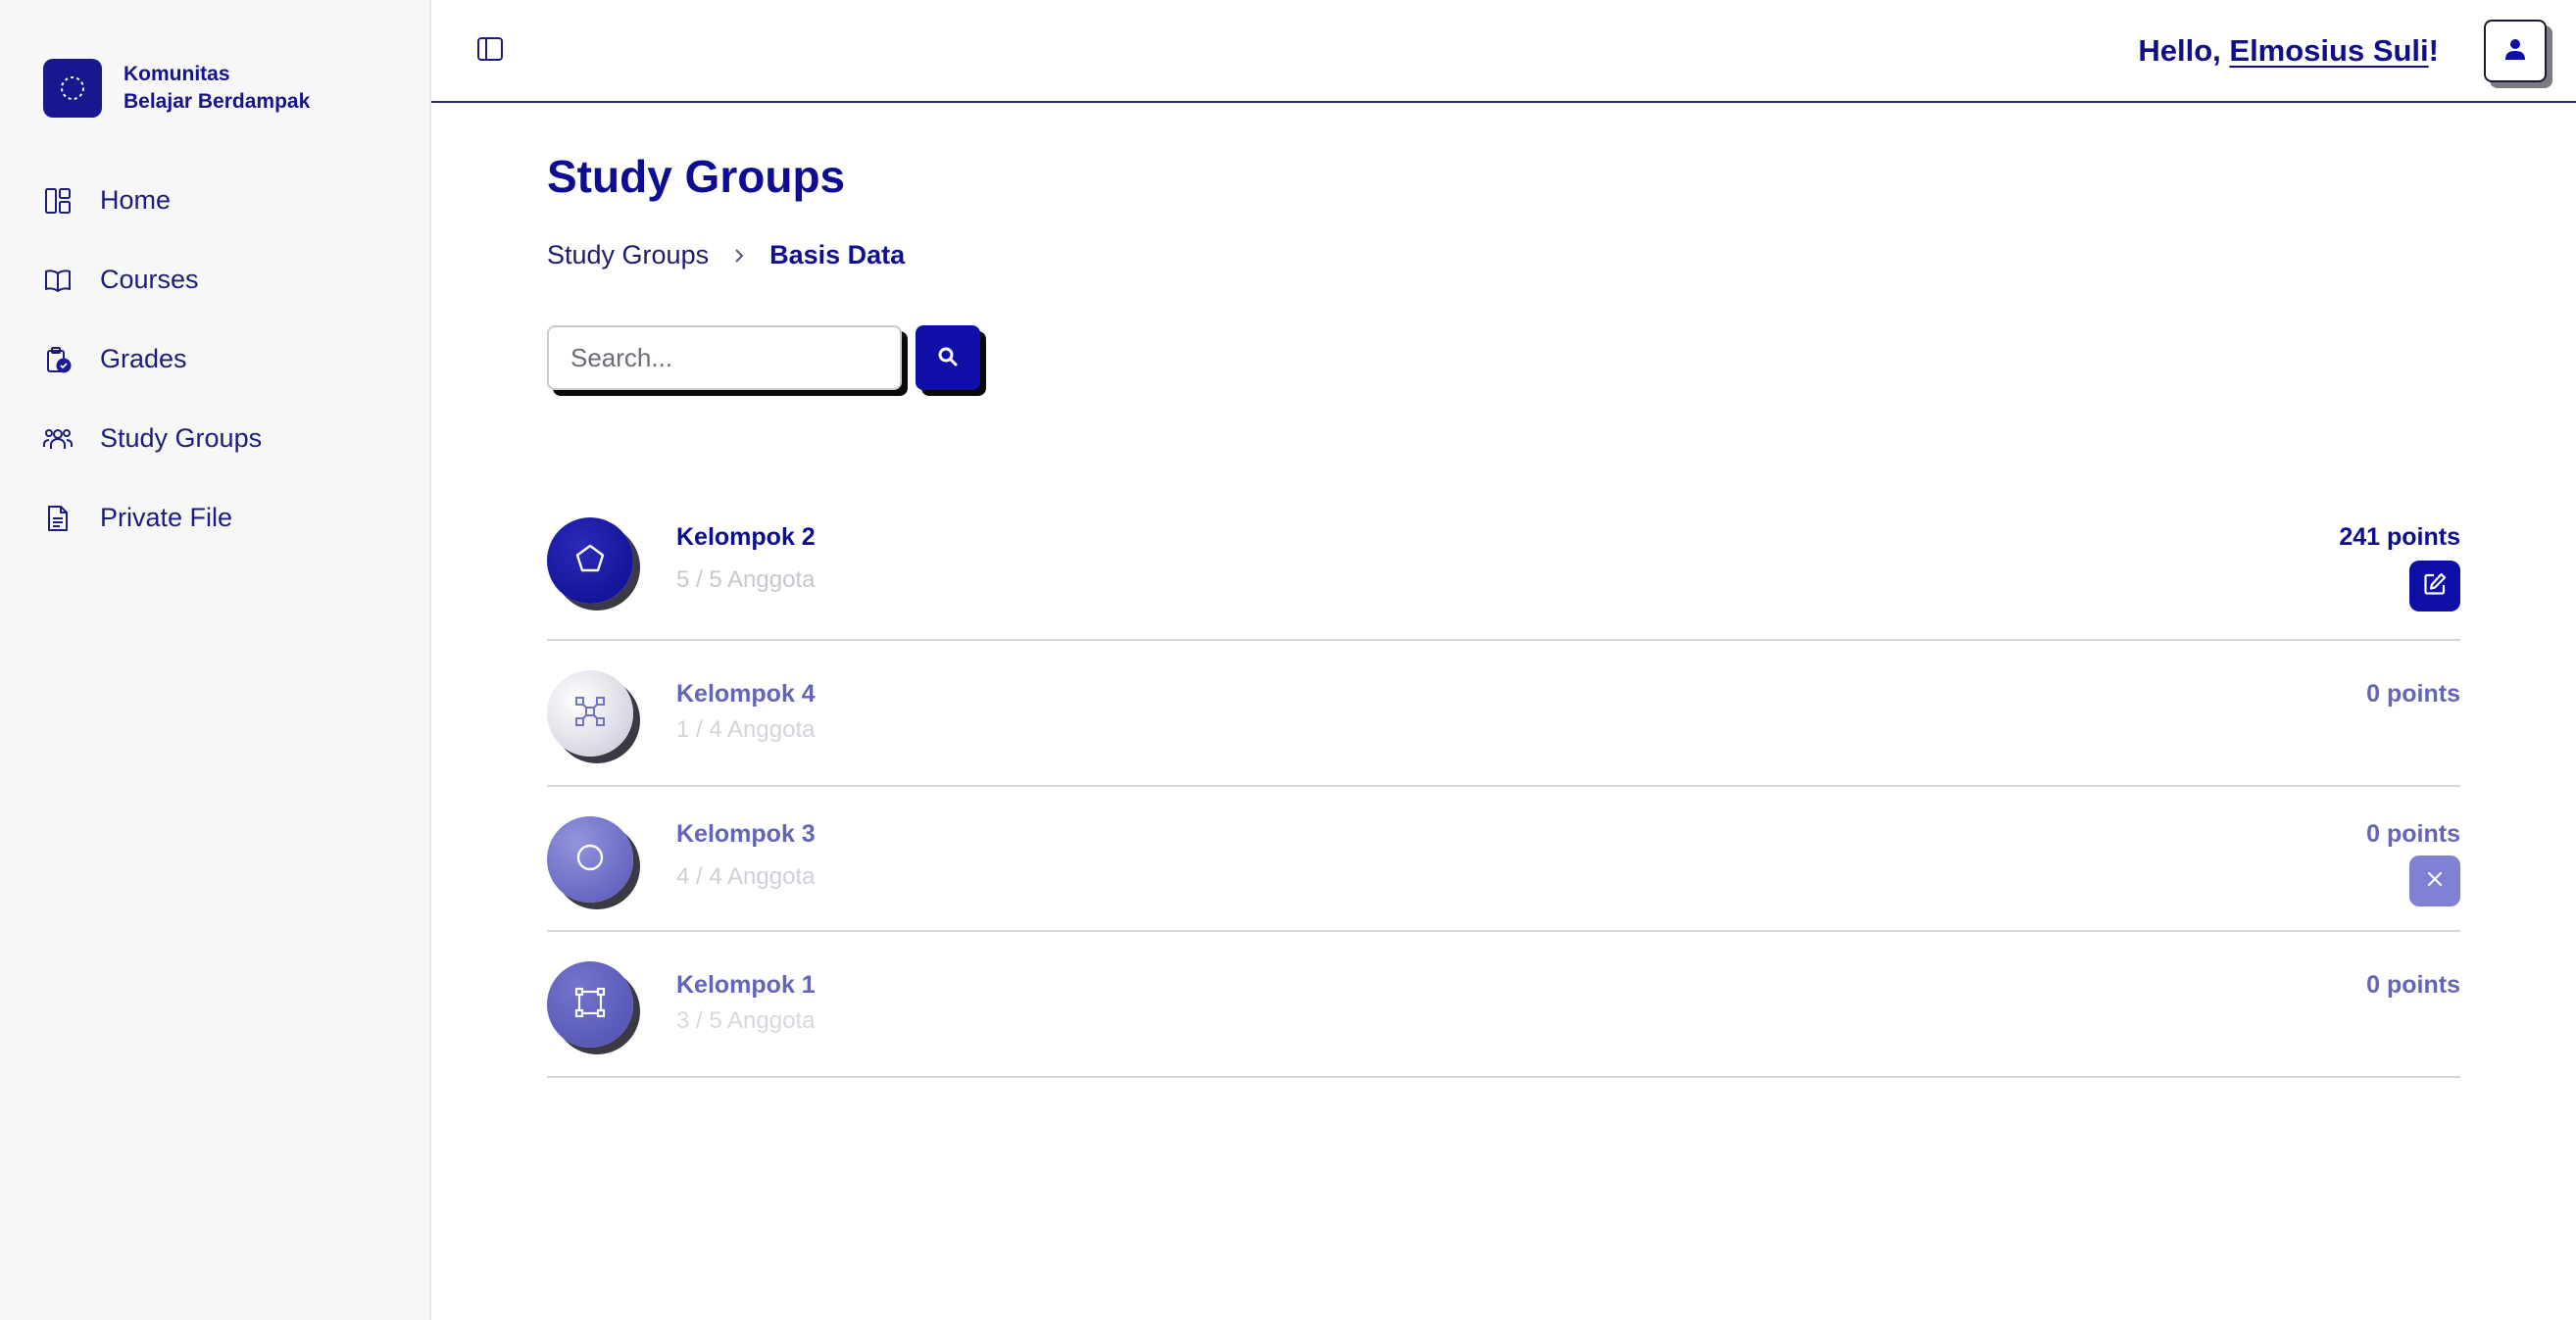  What do you see at coordinates (58, 201) in the screenshot?
I see `dashboard-icon` at bounding box center [58, 201].